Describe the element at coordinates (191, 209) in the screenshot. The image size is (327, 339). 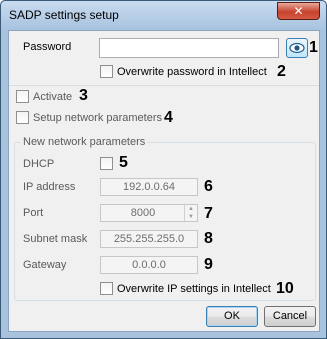
I see `spin-up-icon: ▲` at that location.